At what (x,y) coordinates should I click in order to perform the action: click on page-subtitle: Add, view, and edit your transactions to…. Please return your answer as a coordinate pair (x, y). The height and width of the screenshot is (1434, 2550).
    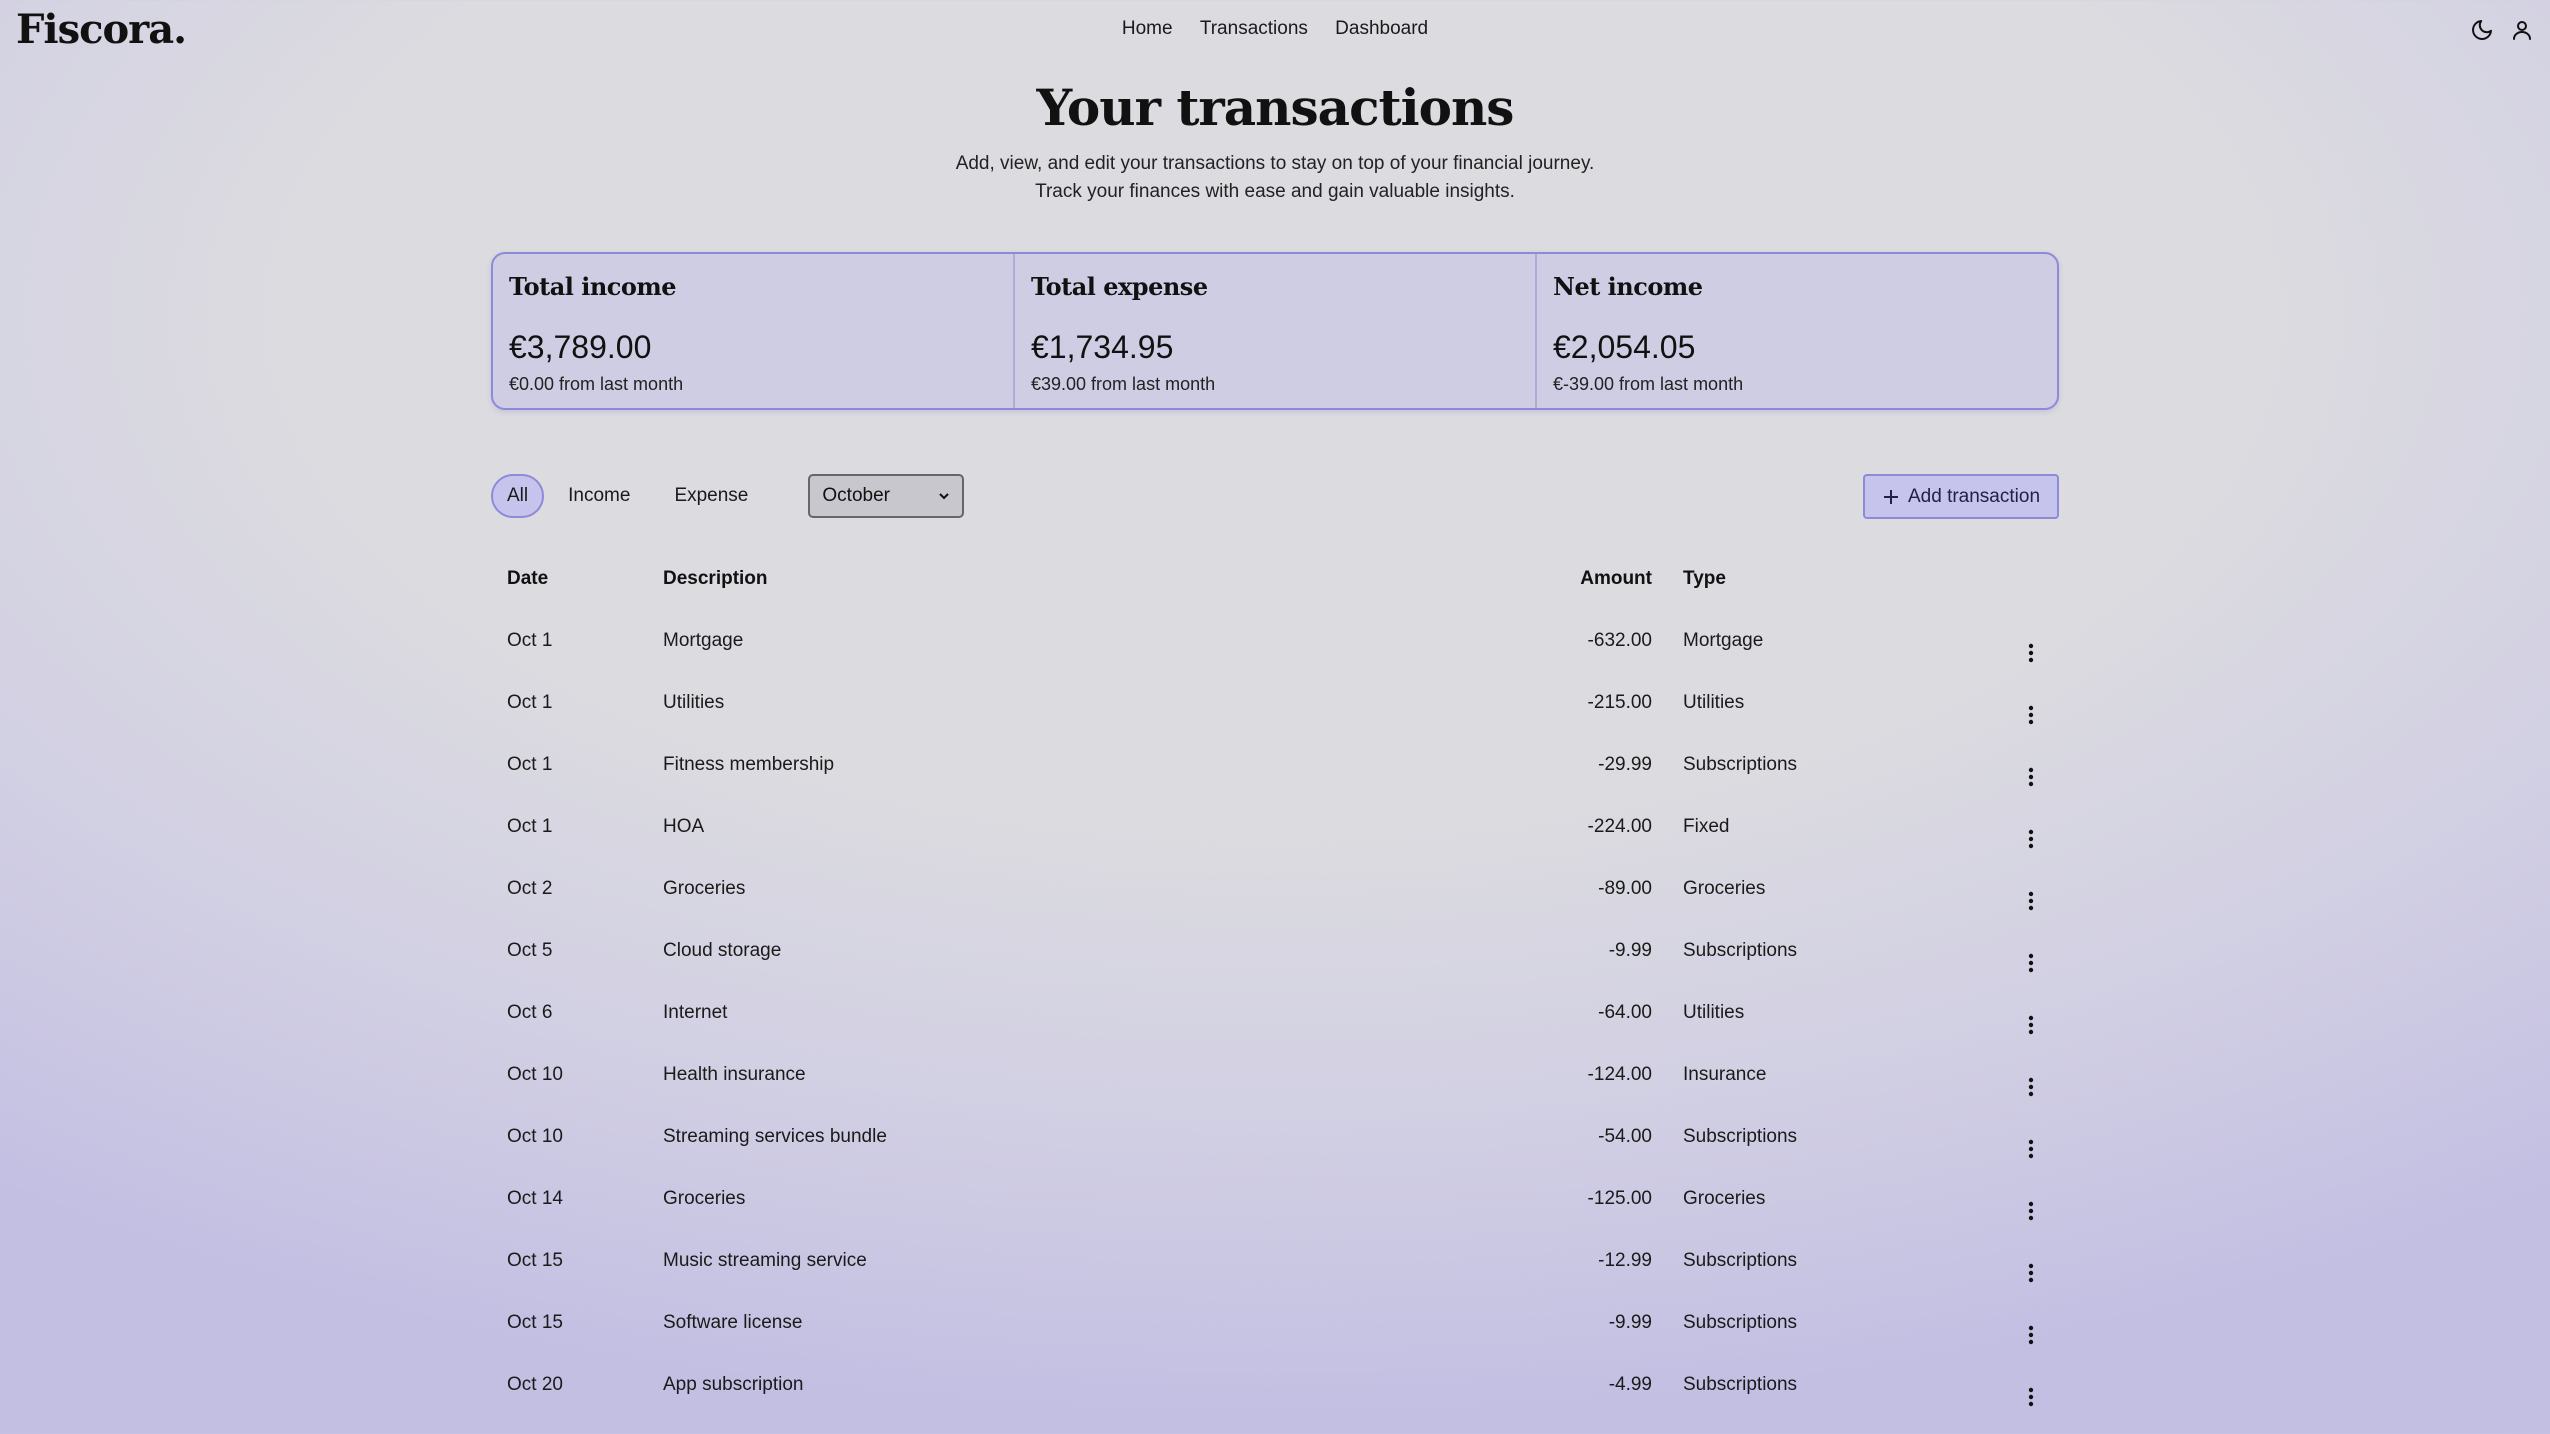
    Looking at the image, I should click on (1275, 178).